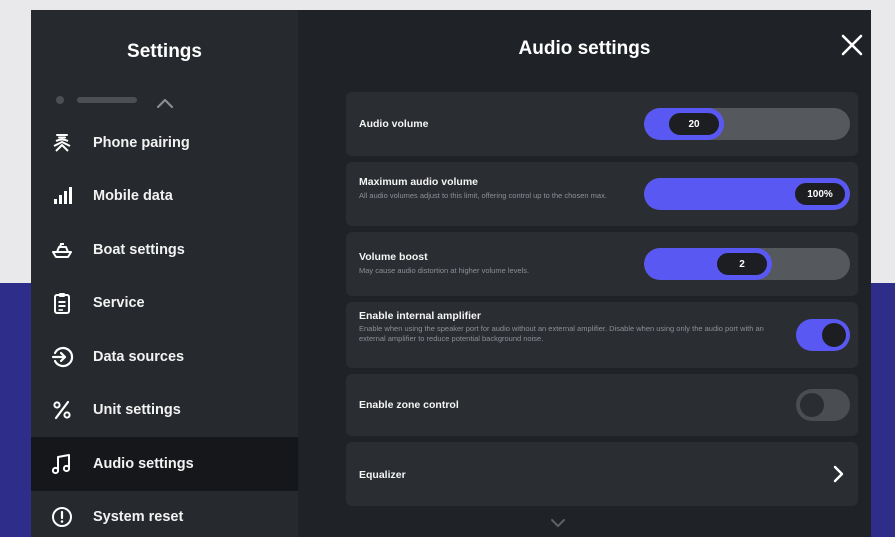  What do you see at coordinates (409, 405) in the screenshot?
I see `zone-control-label: Enable zone control` at bounding box center [409, 405].